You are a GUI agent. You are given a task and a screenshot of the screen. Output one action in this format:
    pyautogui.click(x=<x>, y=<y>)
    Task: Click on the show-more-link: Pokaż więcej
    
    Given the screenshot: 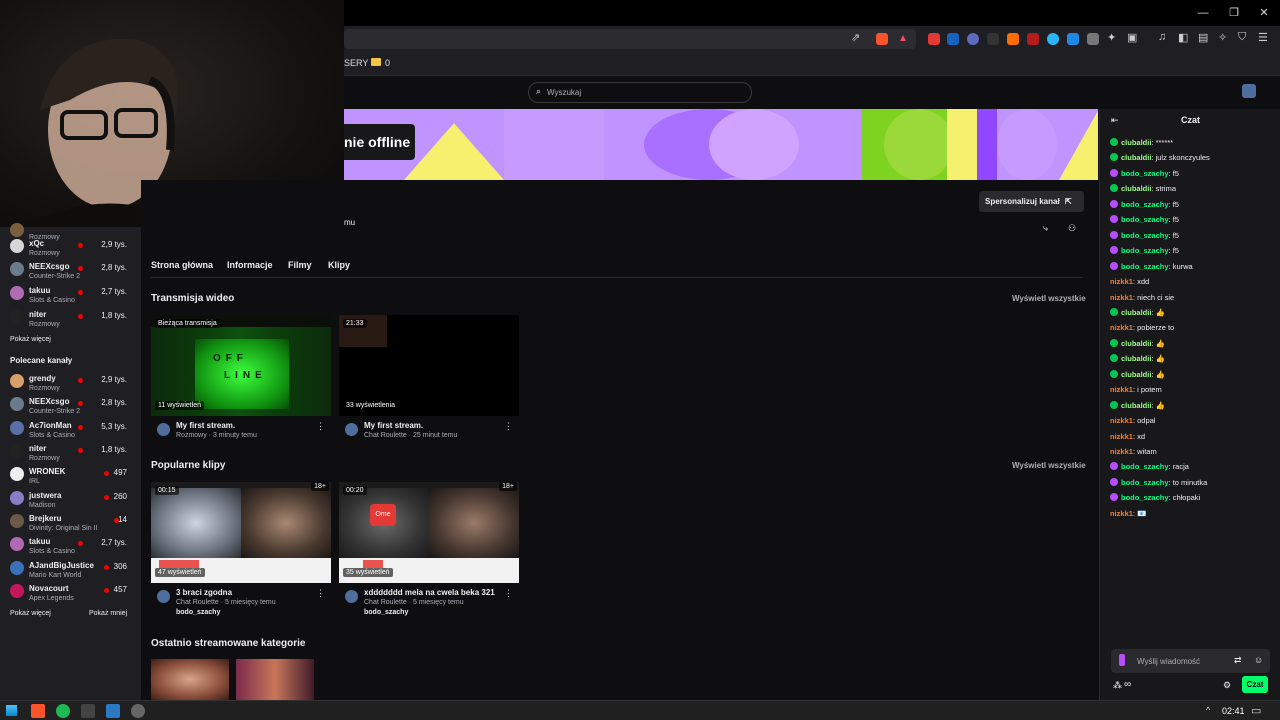 What is the action you would take?
    pyautogui.click(x=30, y=339)
    